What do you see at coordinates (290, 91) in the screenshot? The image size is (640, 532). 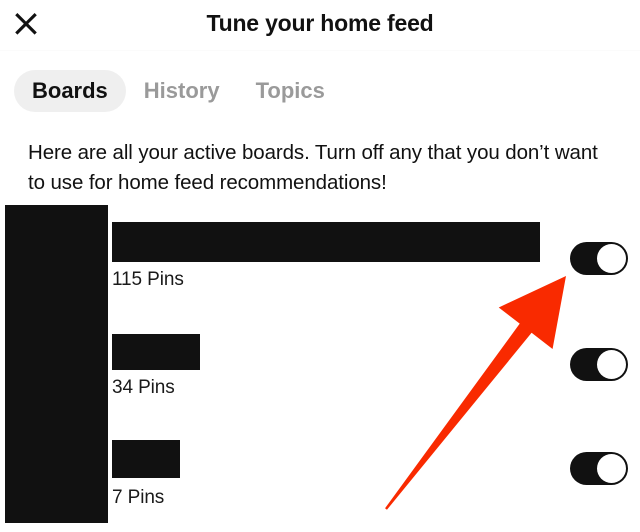 I see `tab-topics: Topics` at bounding box center [290, 91].